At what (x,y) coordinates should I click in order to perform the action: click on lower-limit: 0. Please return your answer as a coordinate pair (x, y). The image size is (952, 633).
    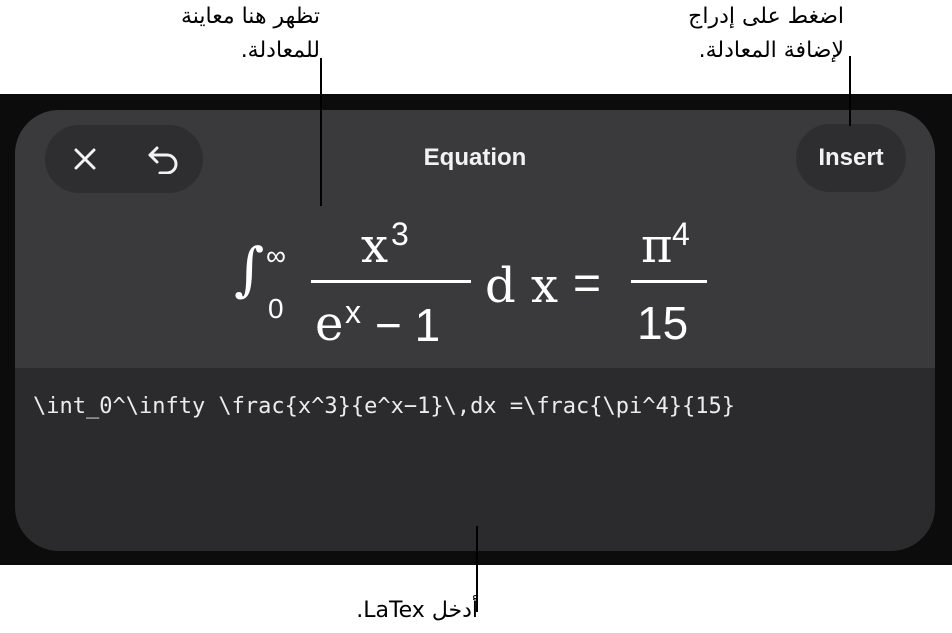
    Looking at the image, I should click on (276, 308).